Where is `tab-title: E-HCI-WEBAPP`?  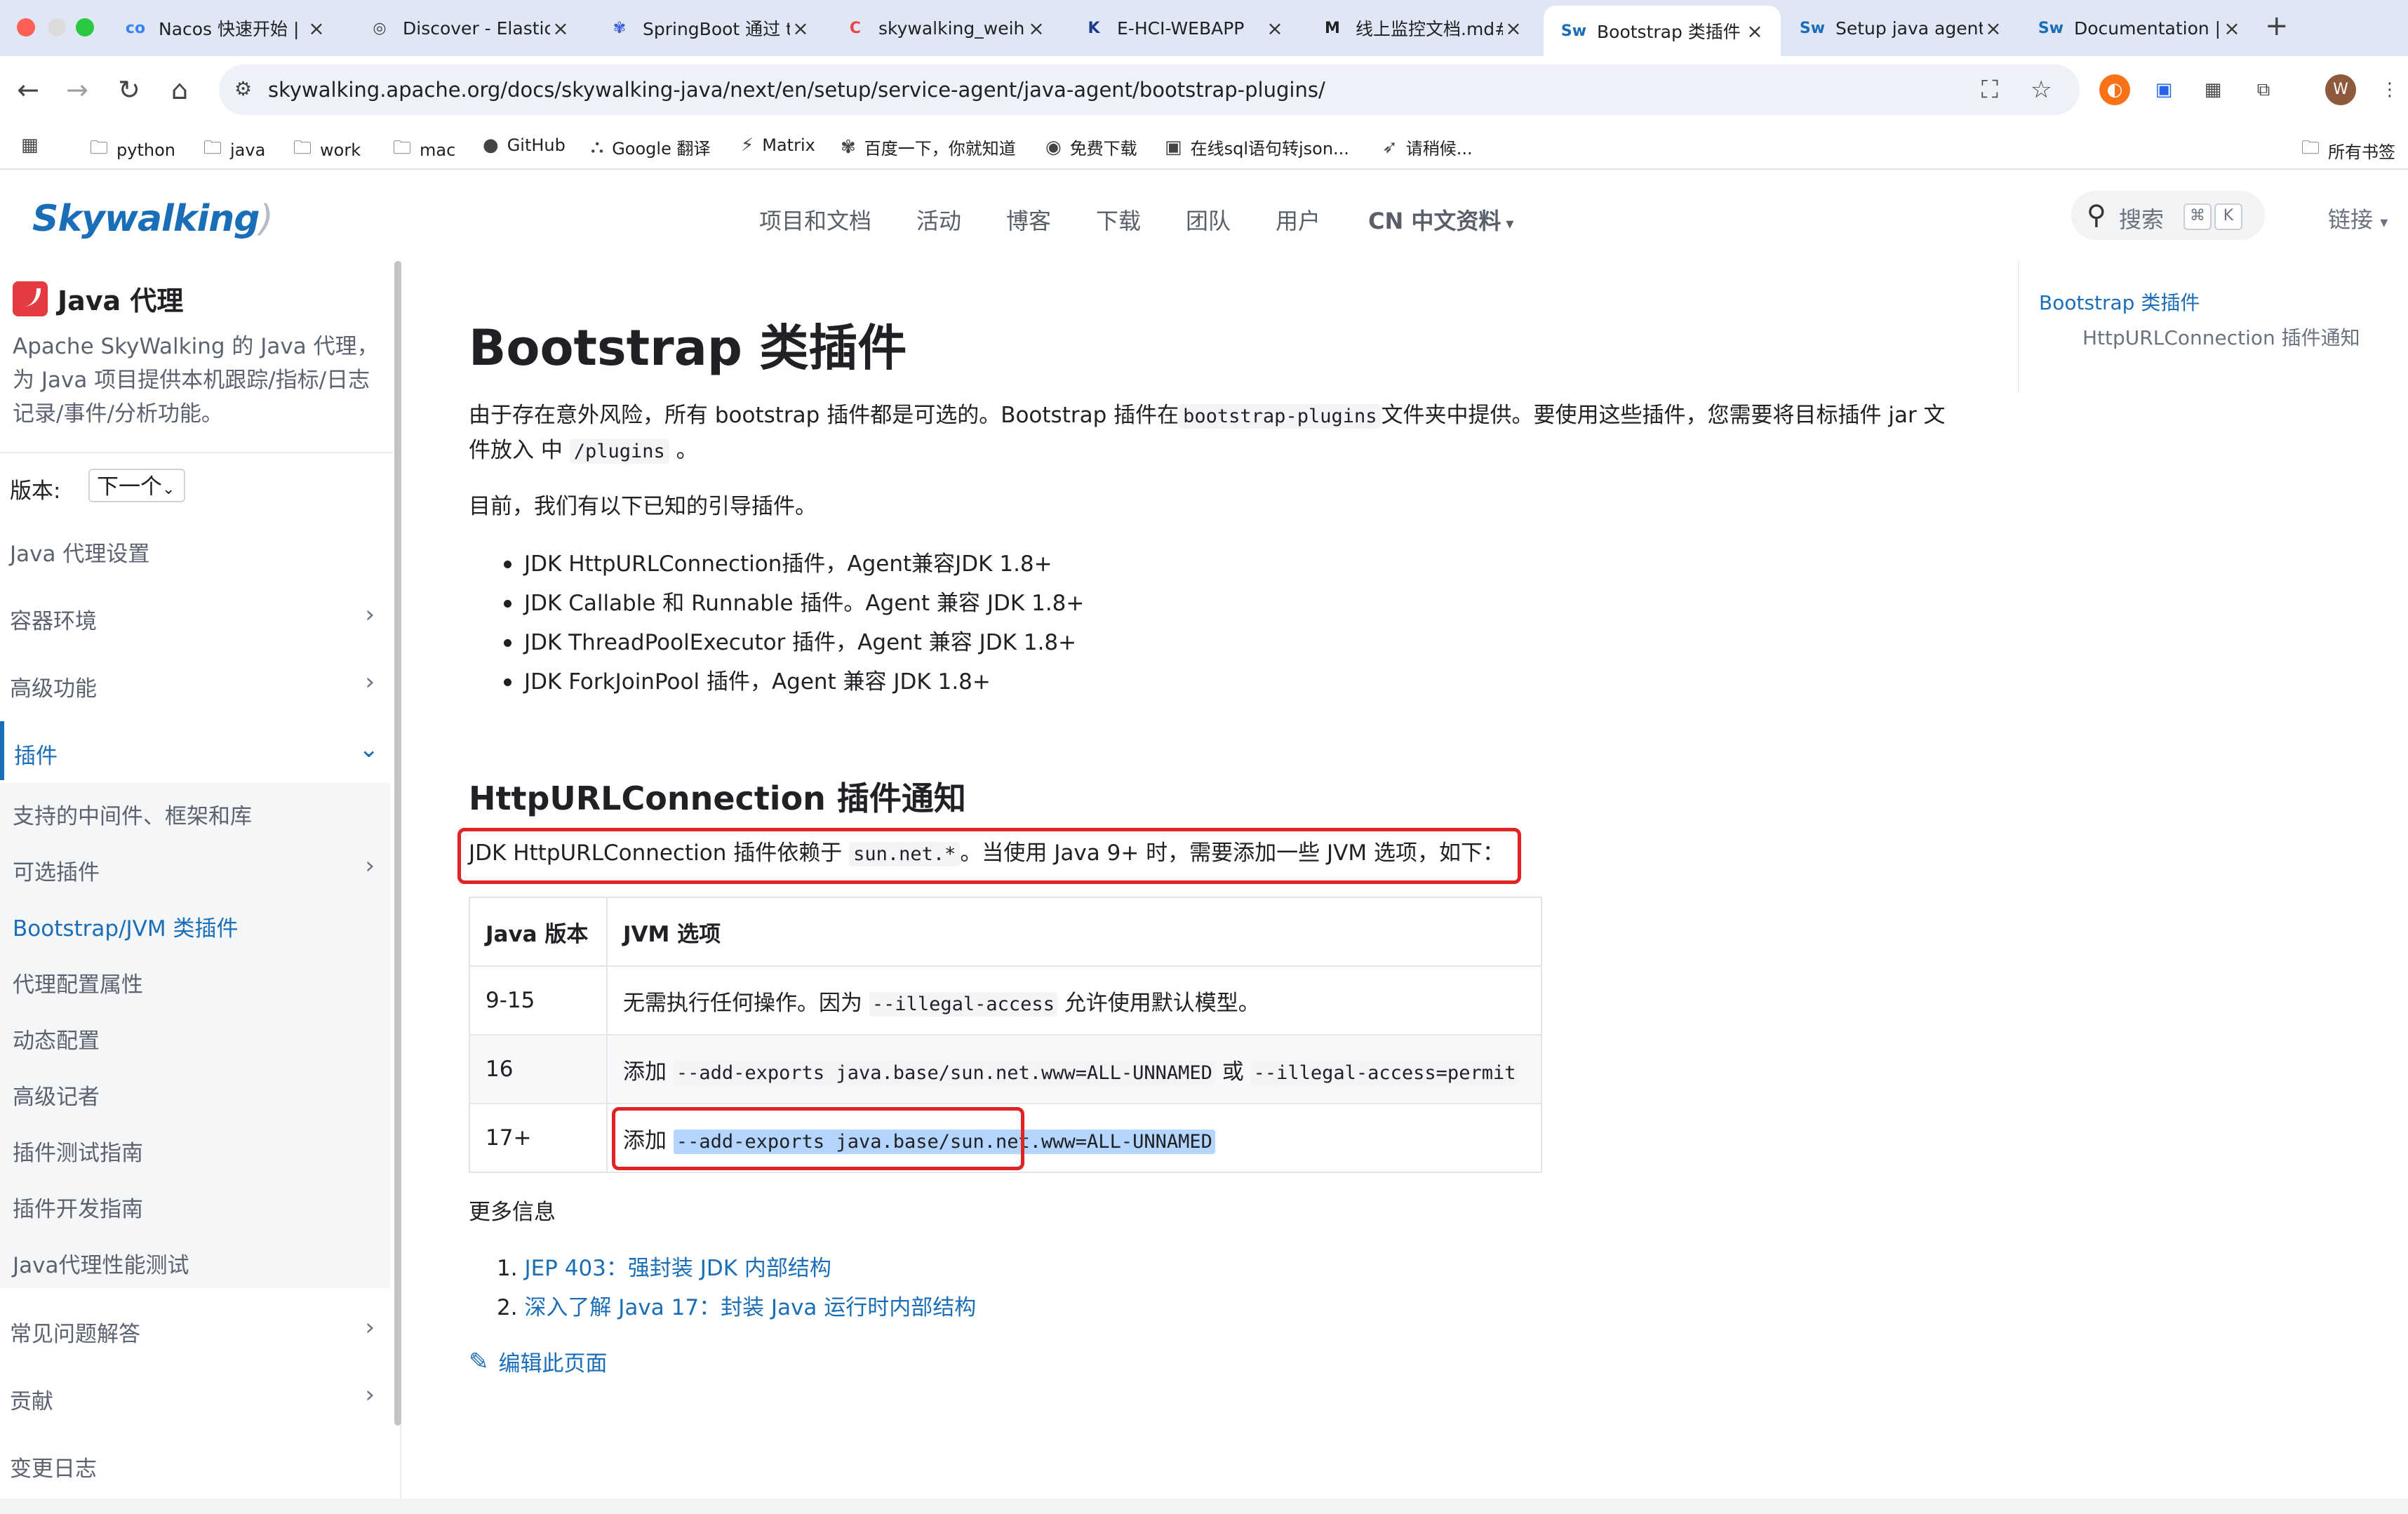 tab-title: E-HCI-WEBAPP is located at coordinates (1181, 28).